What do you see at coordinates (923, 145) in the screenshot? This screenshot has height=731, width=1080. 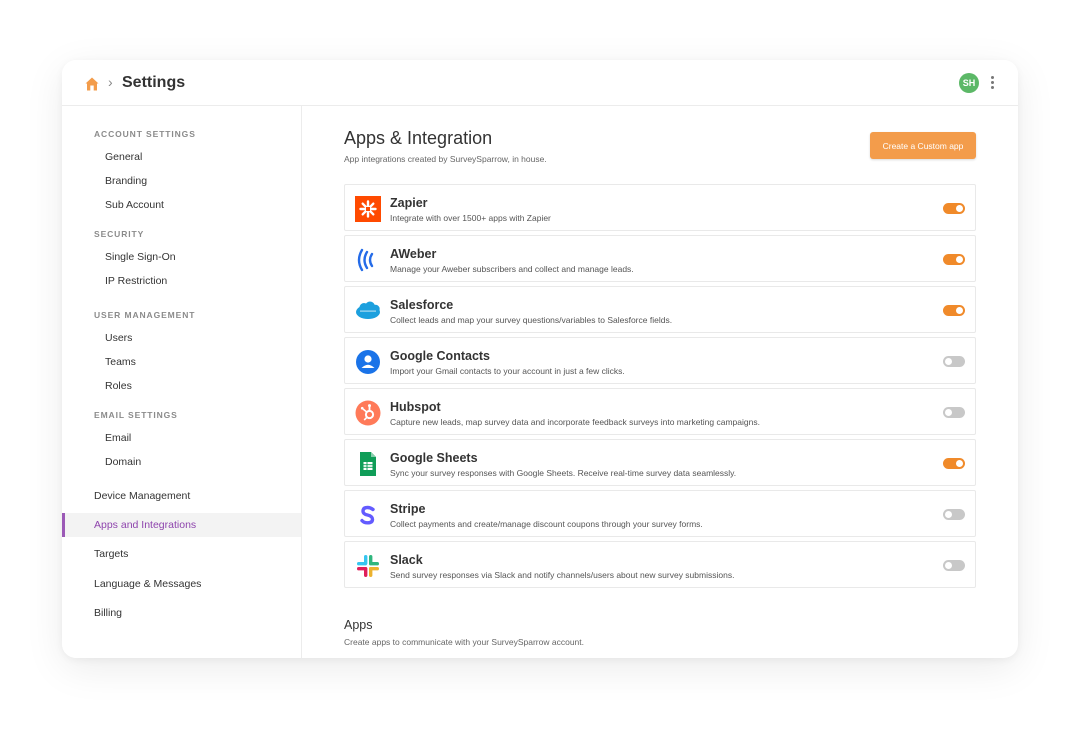 I see `create-custom-app-button: Create a Custom app` at bounding box center [923, 145].